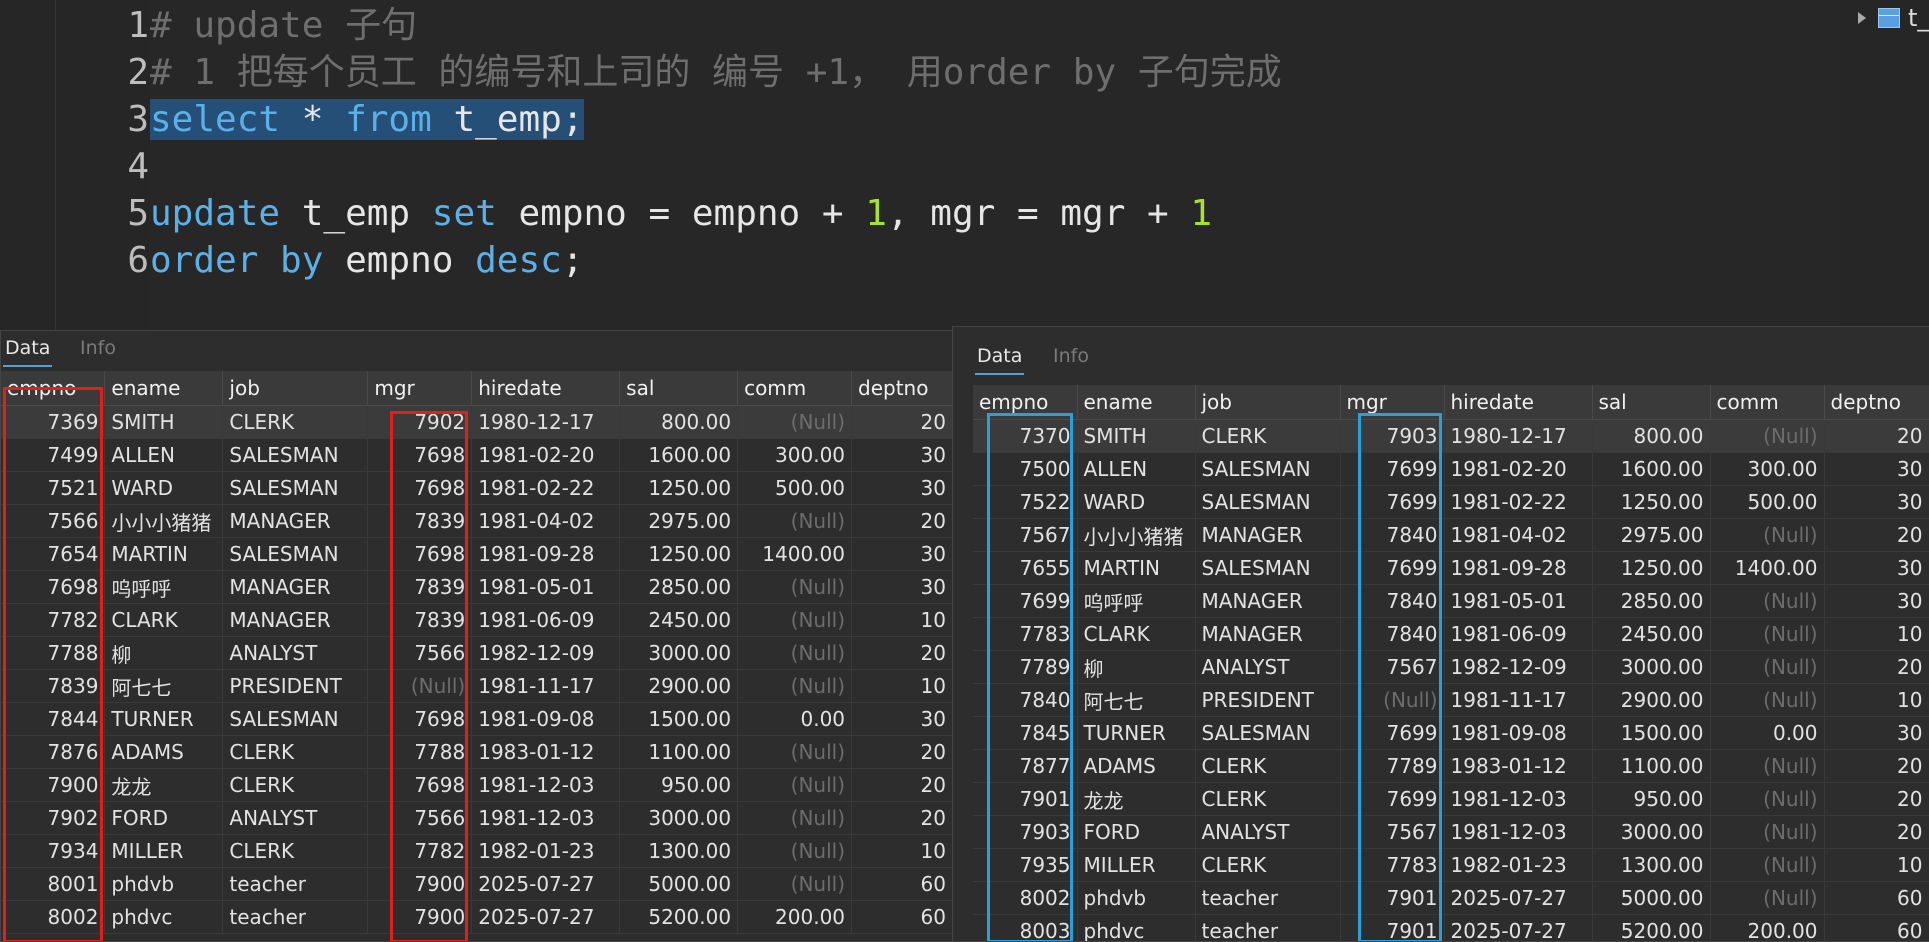 This screenshot has height=942, width=1929. What do you see at coordinates (1136, 898) in the screenshot?
I see `cell-ename: phdvb` at bounding box center [1136, 898].